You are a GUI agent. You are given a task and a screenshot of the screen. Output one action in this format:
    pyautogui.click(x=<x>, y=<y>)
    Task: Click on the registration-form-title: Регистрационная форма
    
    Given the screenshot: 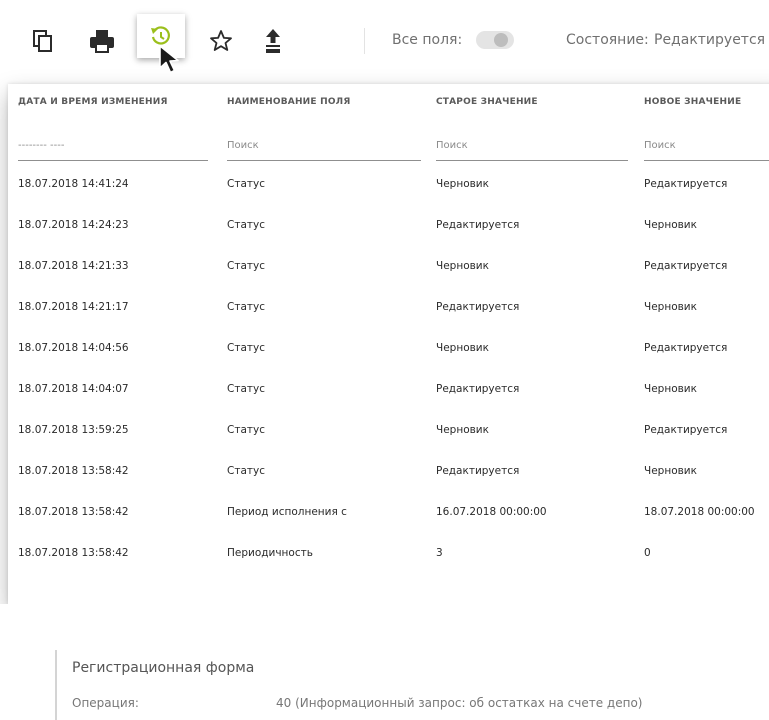 What is the action you would take?
    pyautogui.click(x=163, y=668)
    